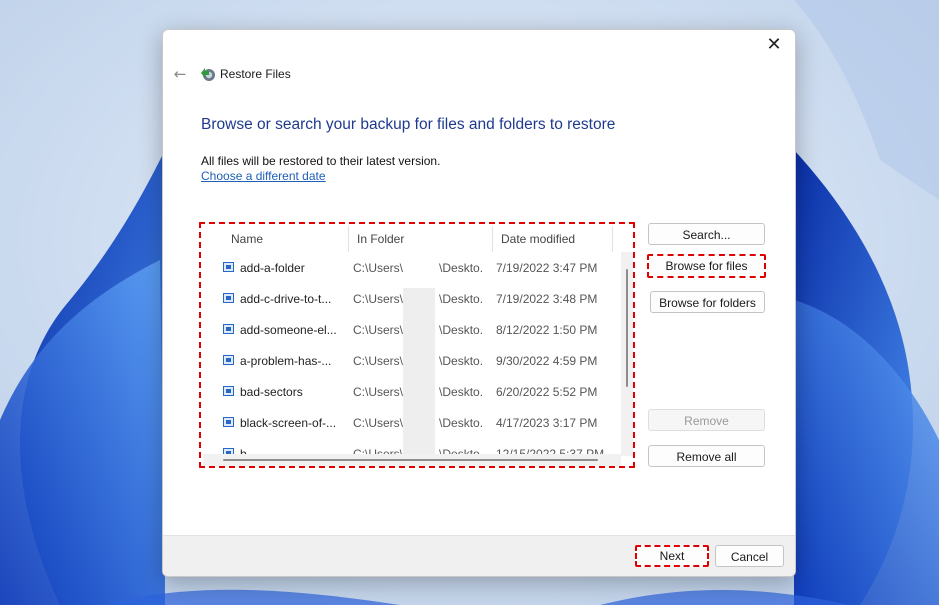  Describe the element at coordinates (208, 74) in the screenshot. I see `restore-files-icon` at that location.